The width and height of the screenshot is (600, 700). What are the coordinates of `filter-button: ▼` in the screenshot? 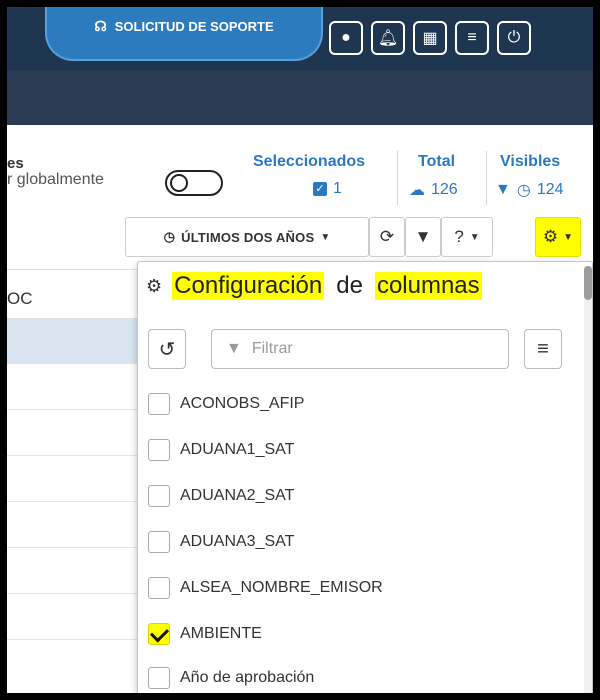 It's located at (423, 237).